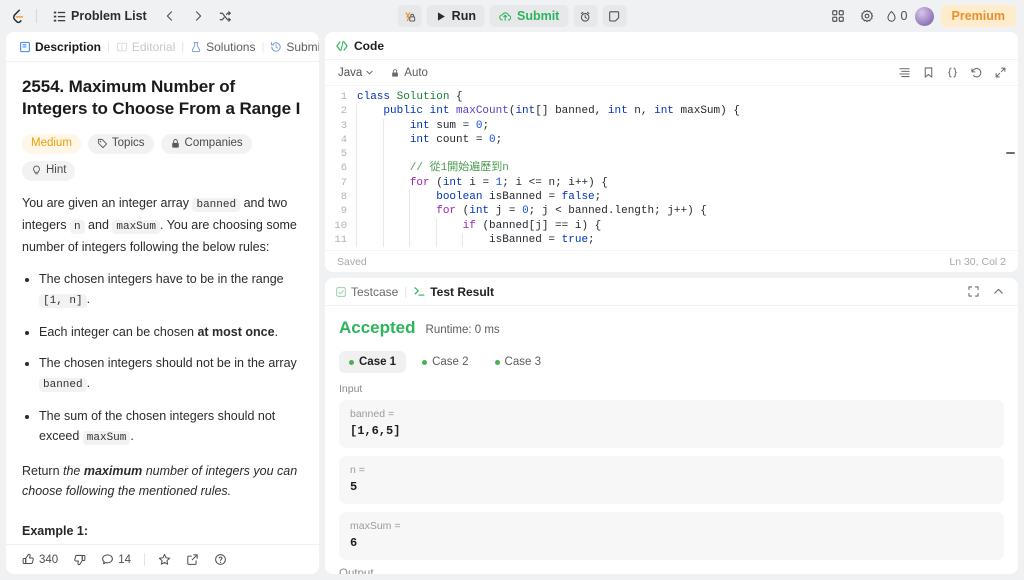 This screenshot has height=580, width=1024. I want to click on tab-testcase: Testcase, so click(366, 292).